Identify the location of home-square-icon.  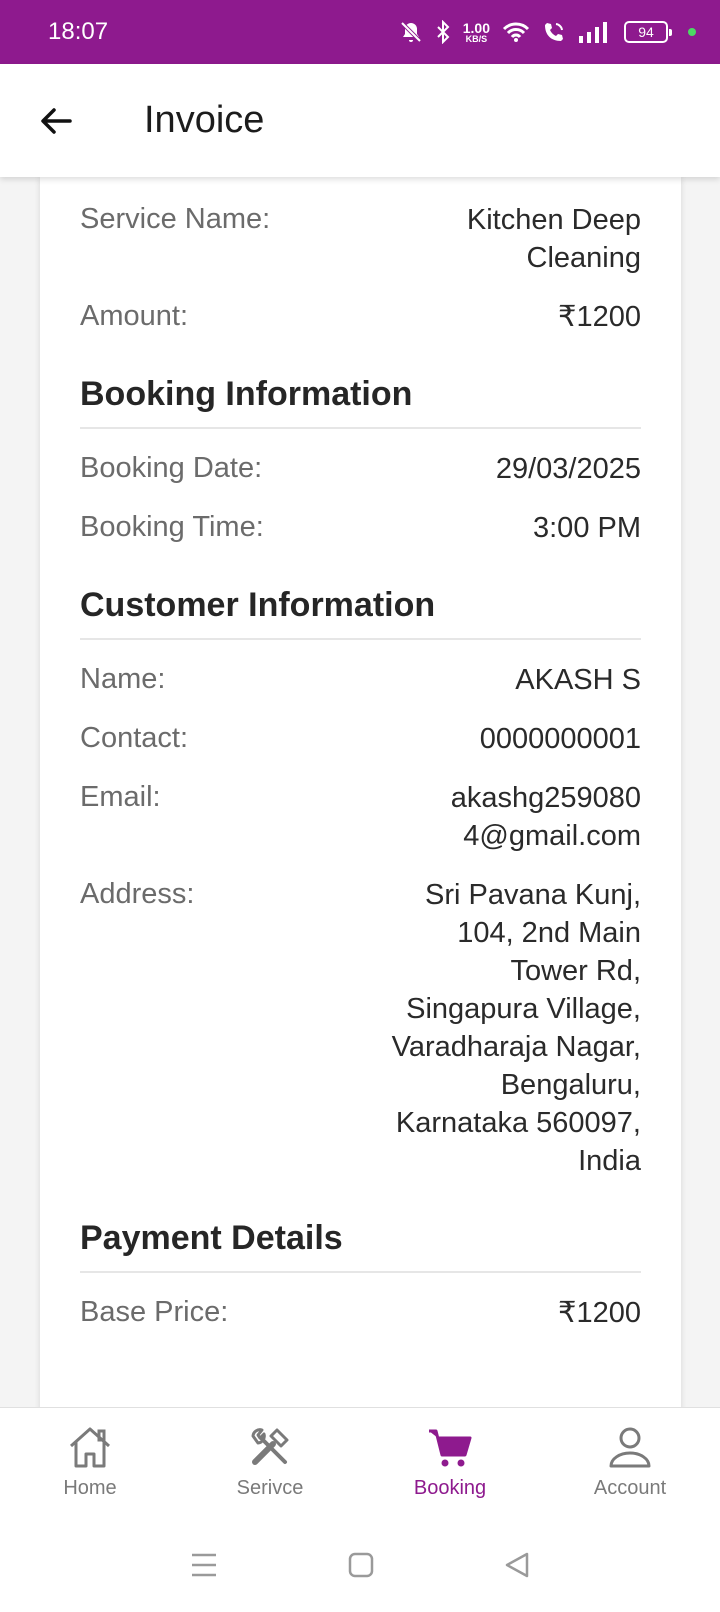
(361, 1565).